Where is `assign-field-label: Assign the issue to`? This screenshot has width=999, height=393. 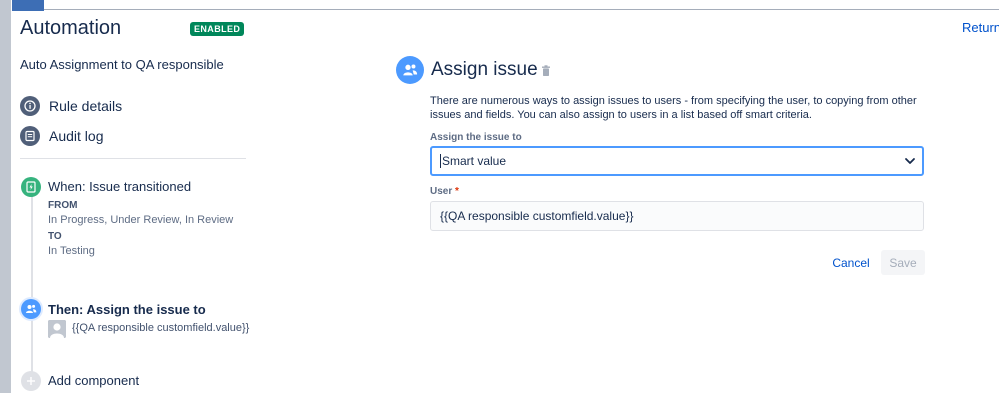 assign-field-label: Assign the issue to is located at coordinates (476, 137).